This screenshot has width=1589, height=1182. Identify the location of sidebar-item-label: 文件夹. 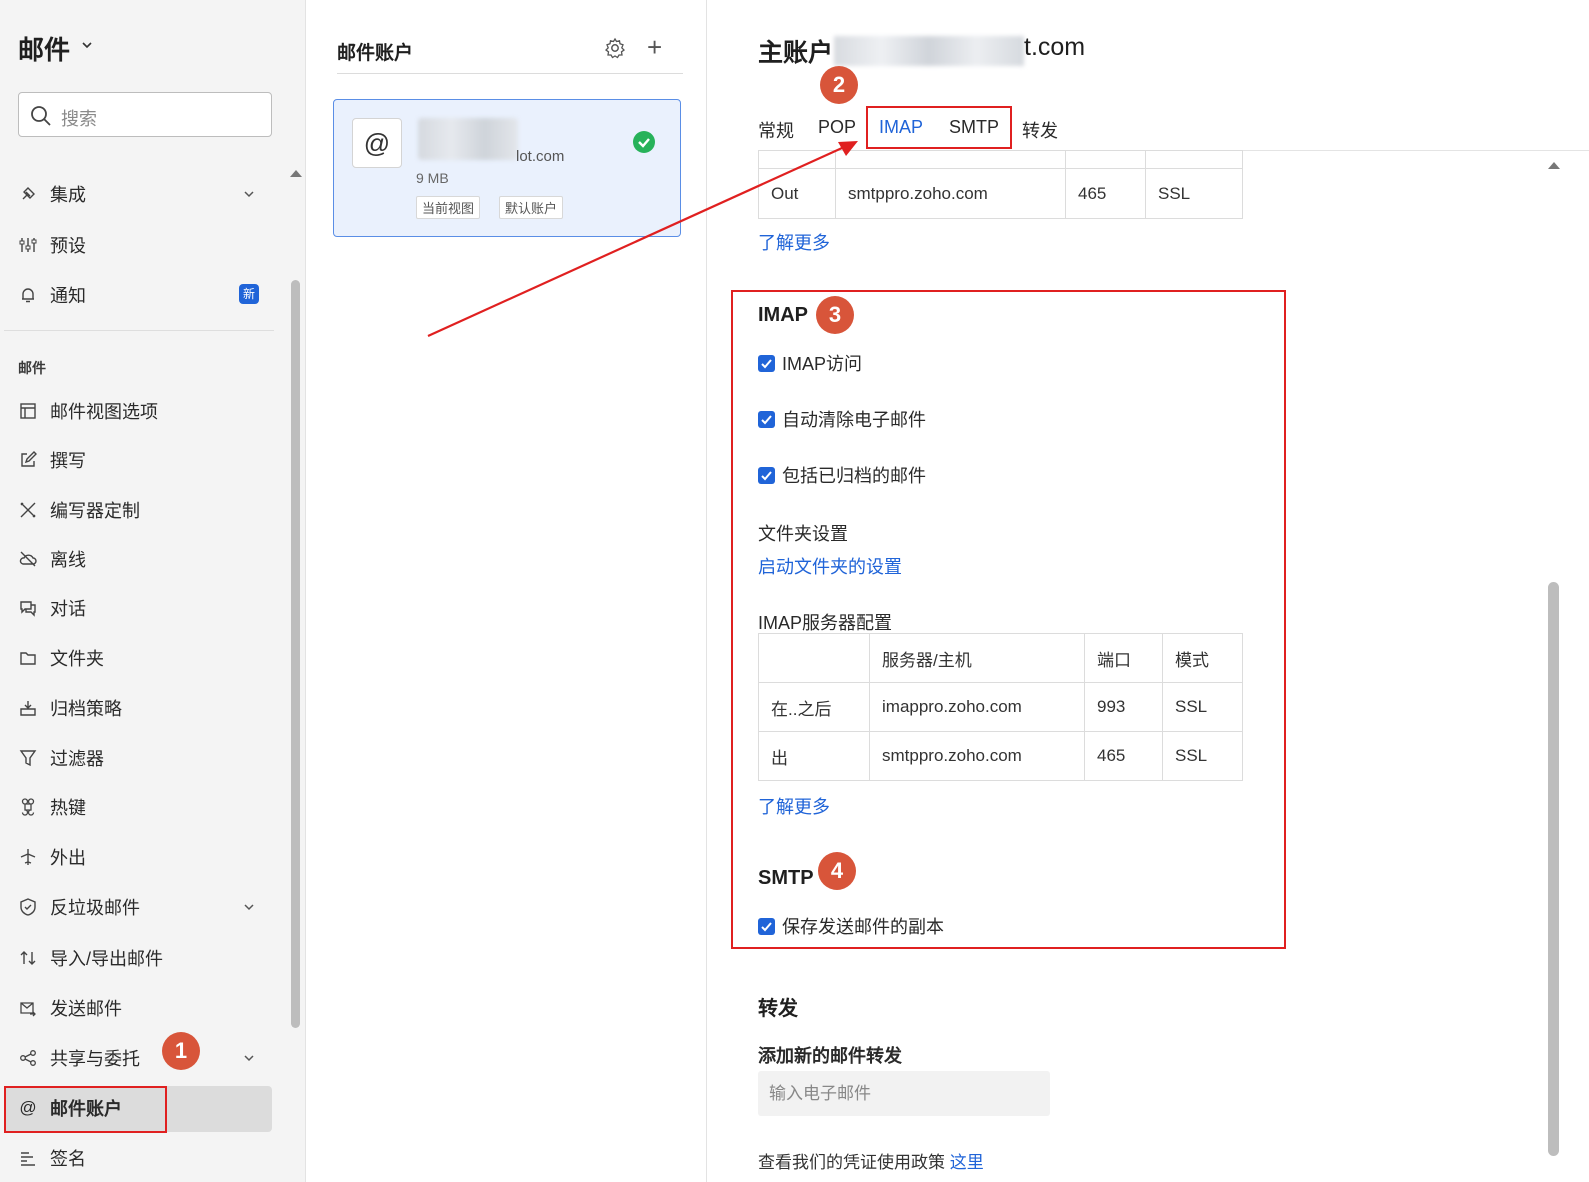
(77, 659).